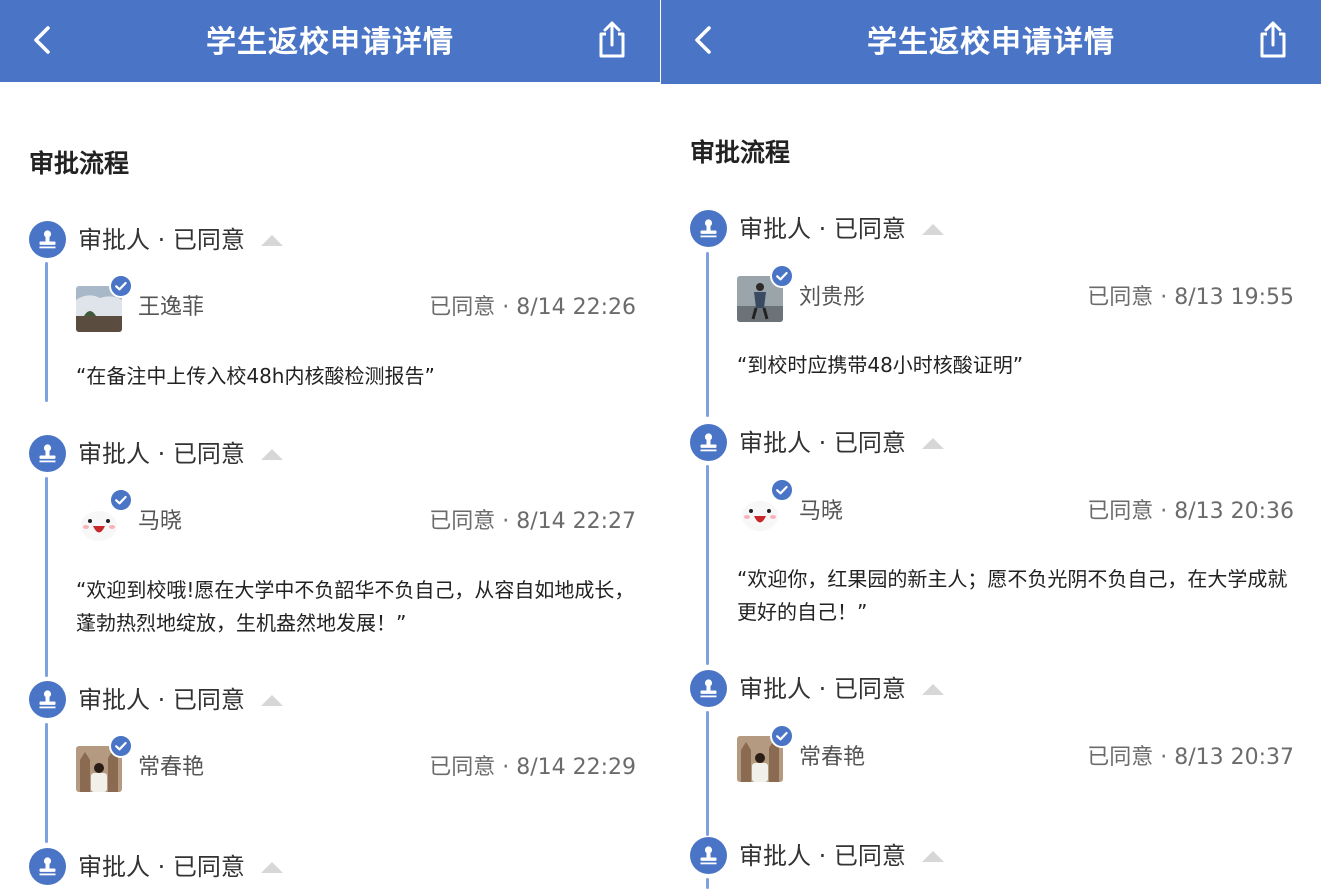 The image size is (1321, 889). Describe the element at coordinates (880, 365) in the screenshot. I see `approval-comment: “到校时应携带48小时核酸证明”` at that location.